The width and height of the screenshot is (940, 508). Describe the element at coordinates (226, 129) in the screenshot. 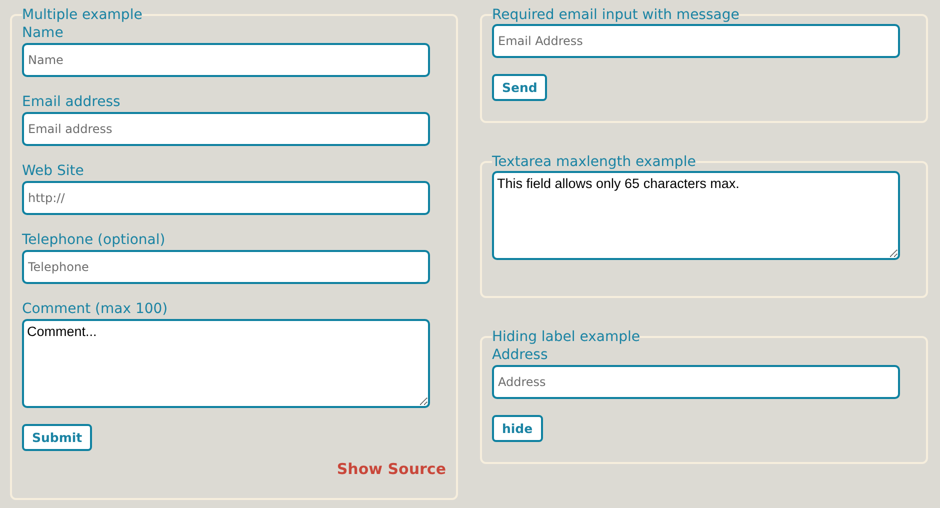

I see `text-field: Email address` at that location.